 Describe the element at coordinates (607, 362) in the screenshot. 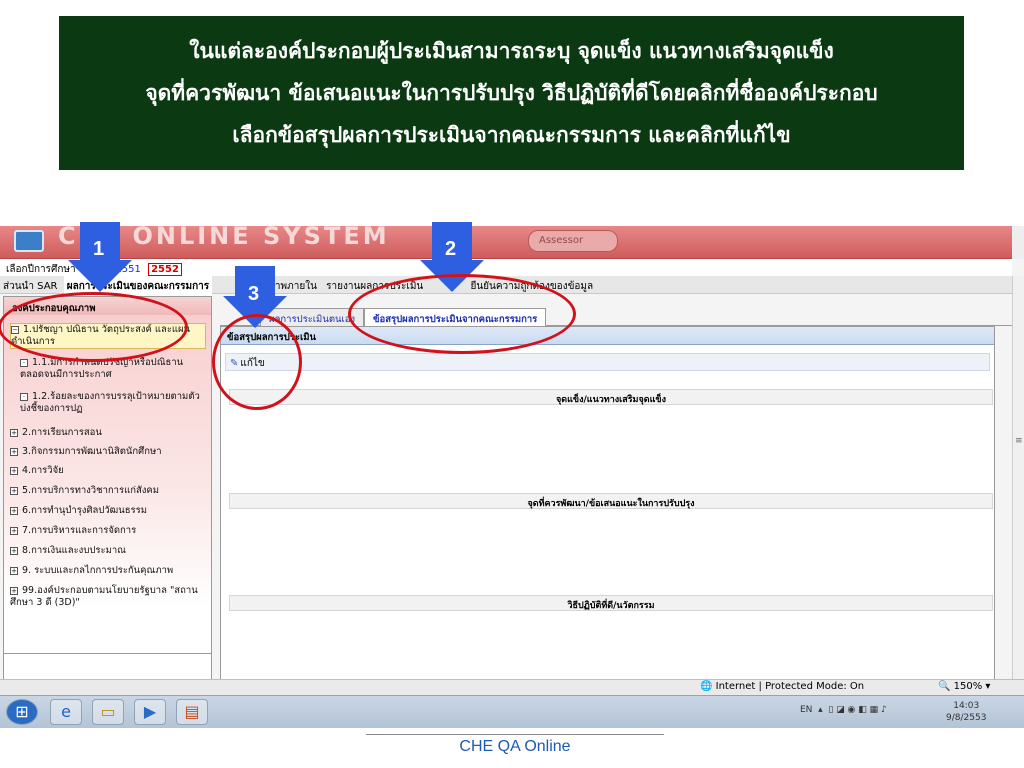

I see `edit-button: ✎ แก้ไข` at that location.